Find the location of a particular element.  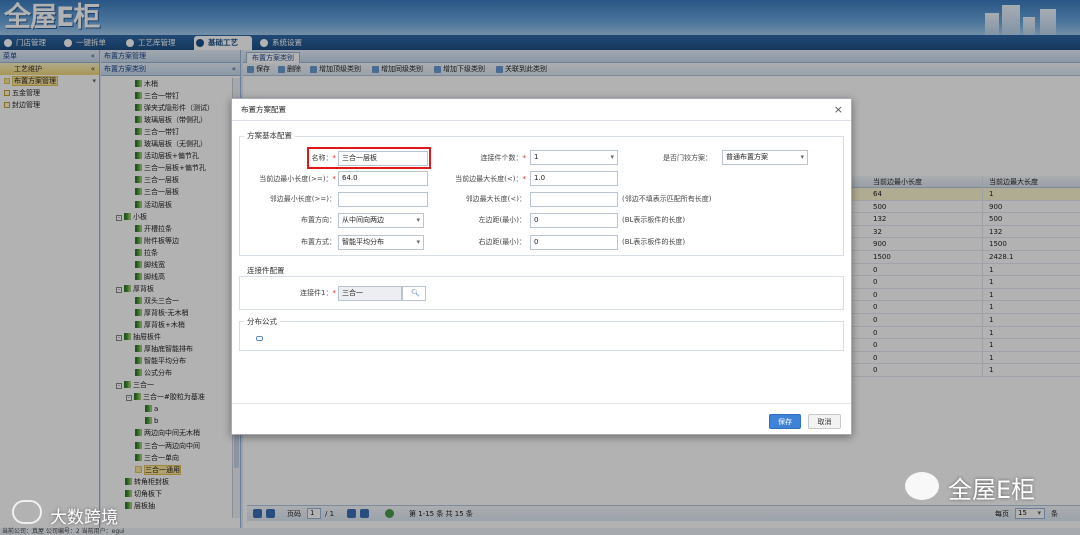

method-select: 智能平均分布 is located at coordinates (381, 242).